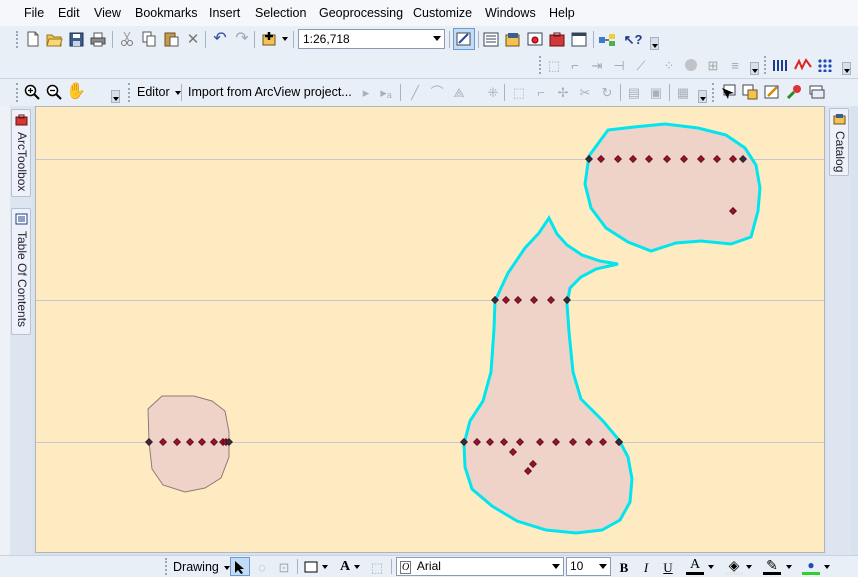  Describe the element at coordinates (541, 92) in the screenshot. I see `reshape-icon: ⌐` at that location.